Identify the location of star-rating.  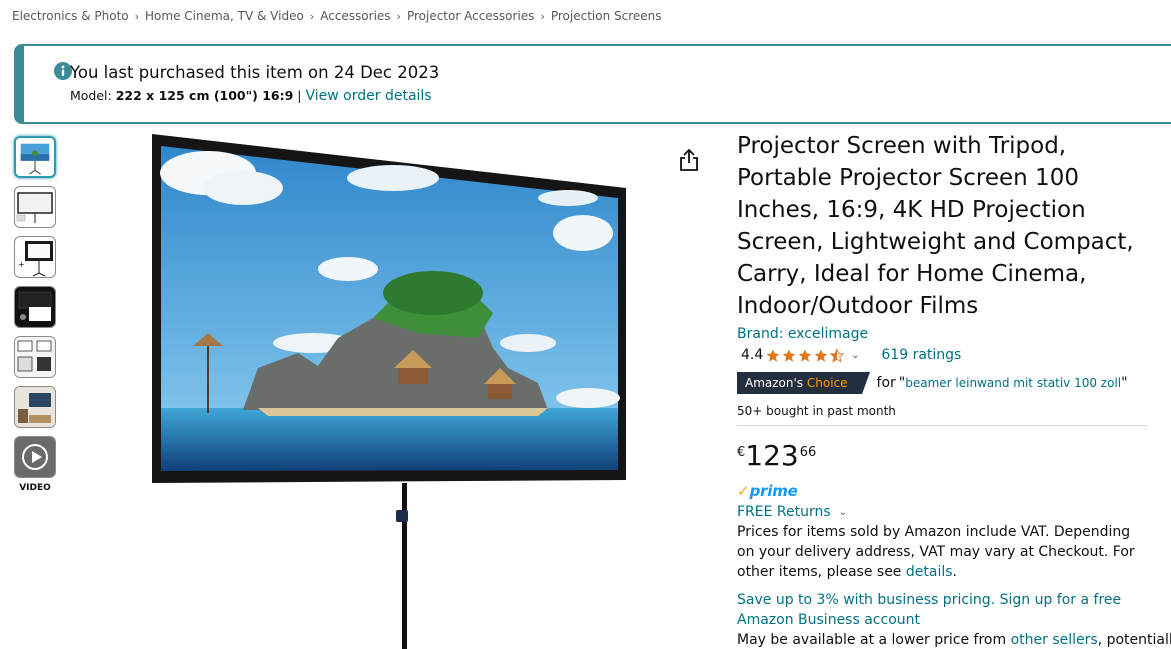
(805, 355).